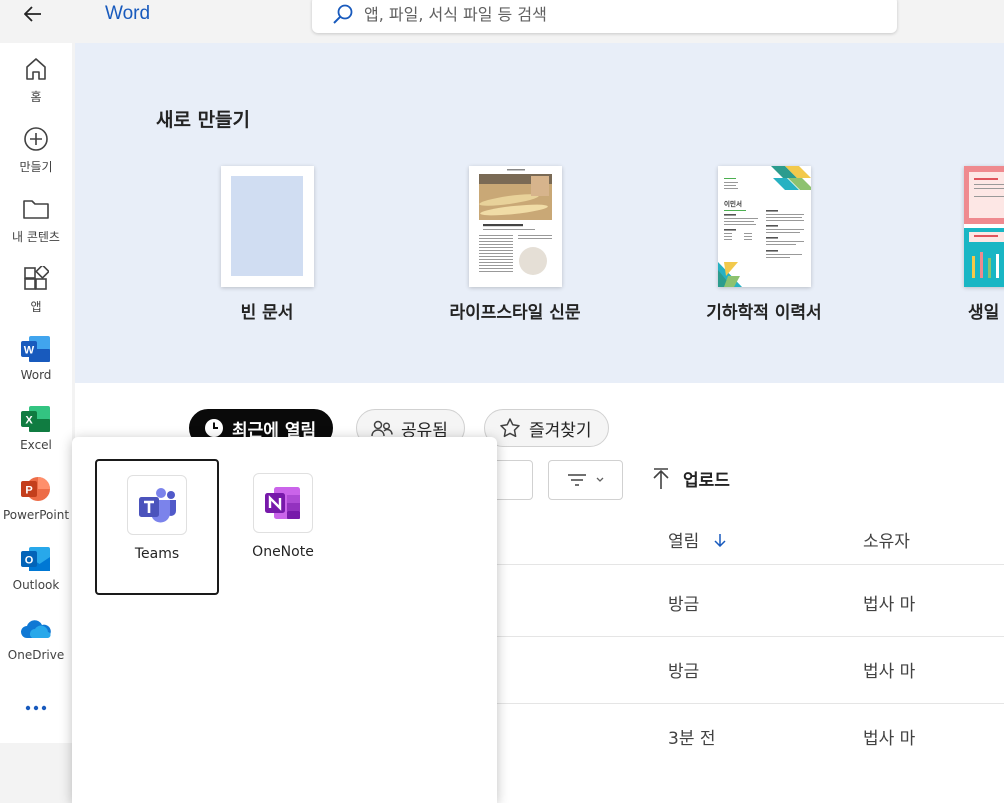 This screenshot has height=803, width=1004. I want to click on tab-label: 즐겨찾기, so click(560, 430).